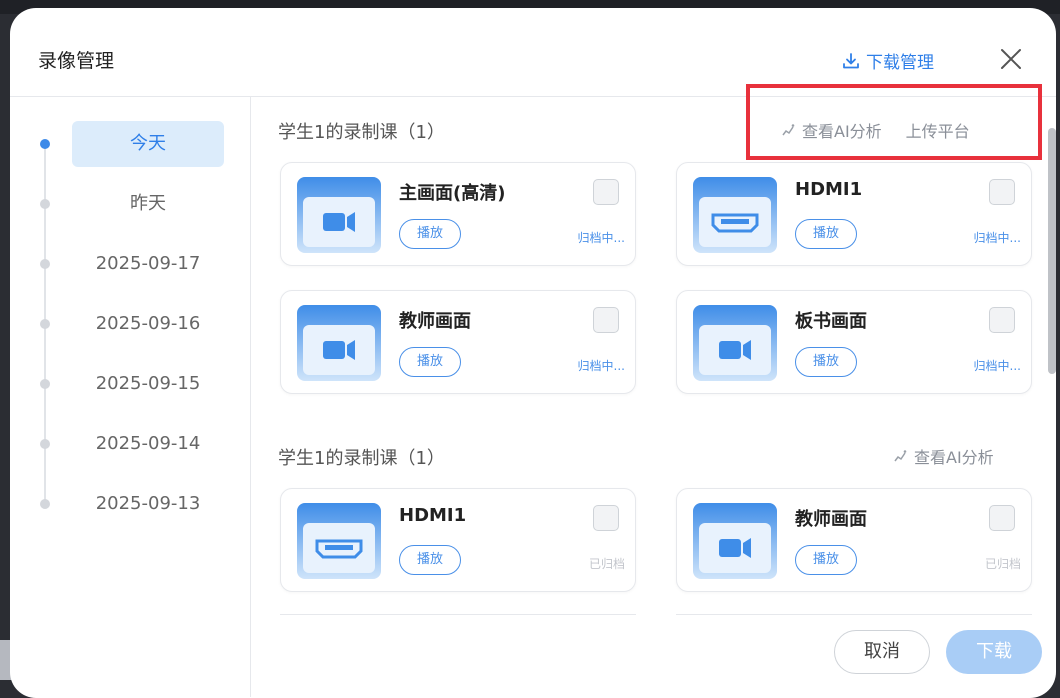 This screenshot has height=698, width=1060. I want to click on timeline-dot-active, so click(45, 144).